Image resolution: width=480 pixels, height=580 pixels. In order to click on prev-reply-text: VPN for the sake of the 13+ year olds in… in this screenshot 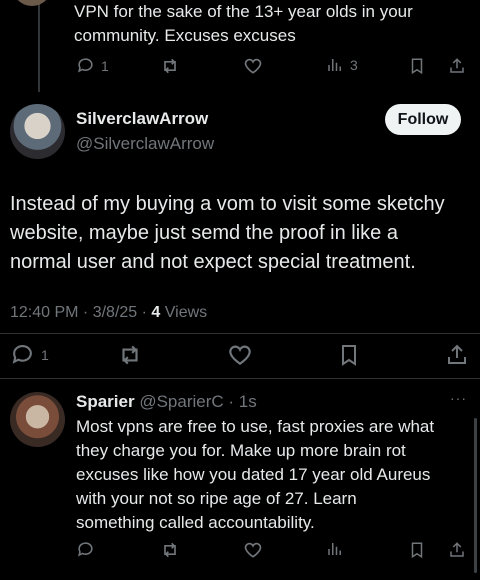, I will do `click(274, 24)`.